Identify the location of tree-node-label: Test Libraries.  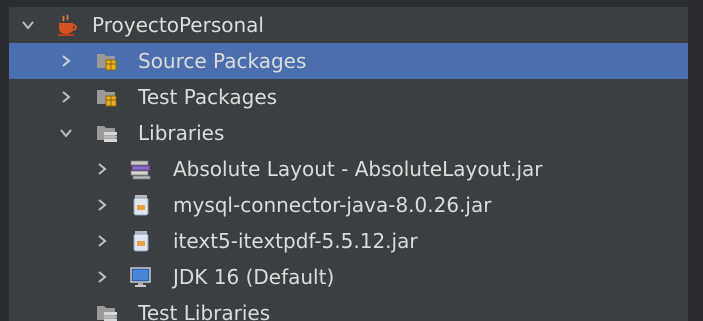
(204, 311).